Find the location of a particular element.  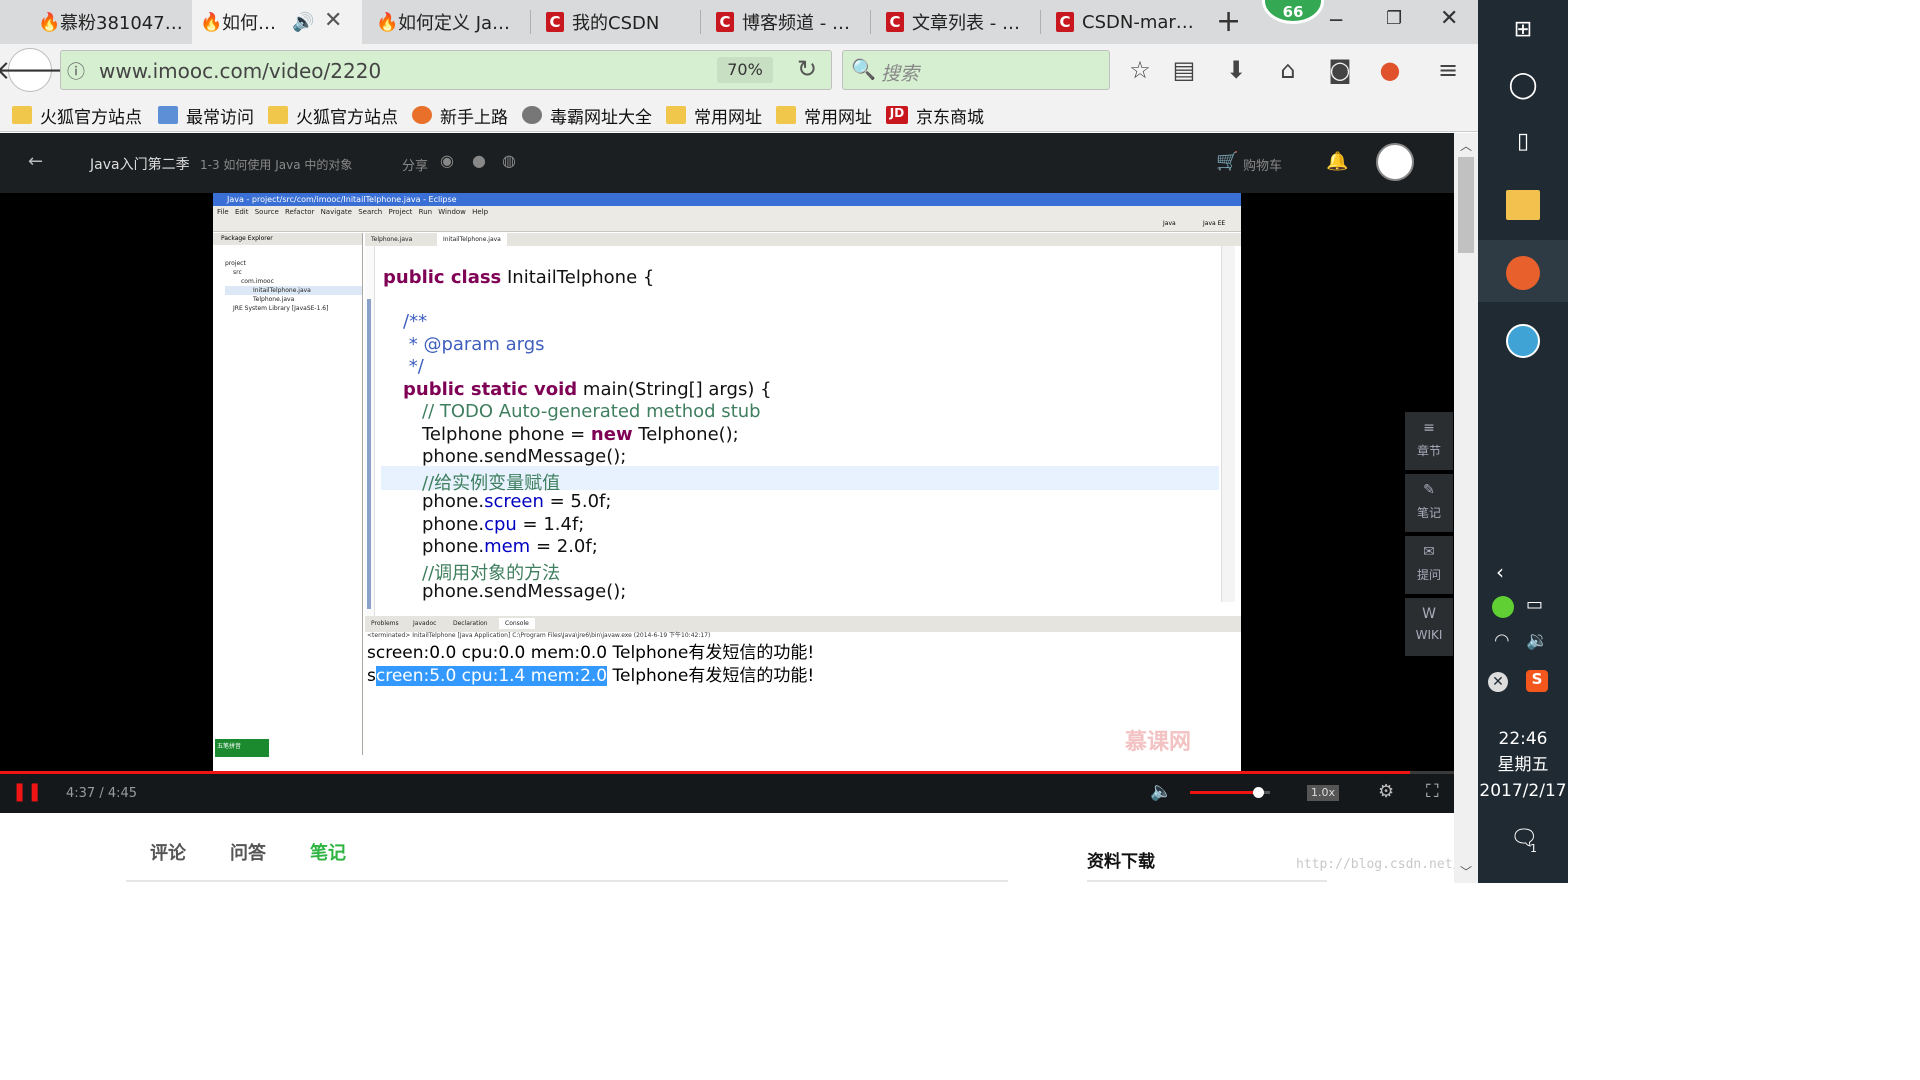

restore-button: ❐ is located at coordinates (1394, 18).